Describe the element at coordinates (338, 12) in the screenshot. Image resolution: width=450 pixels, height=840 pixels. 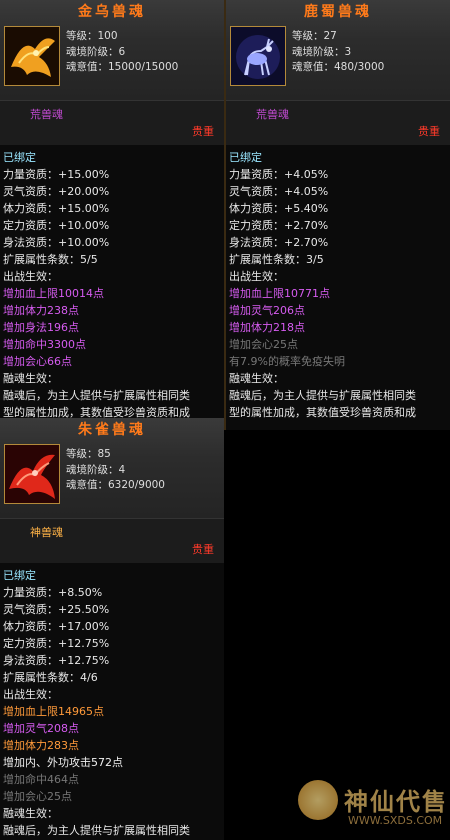
I see `card-title: 鹿蜀兽魂` at that location.